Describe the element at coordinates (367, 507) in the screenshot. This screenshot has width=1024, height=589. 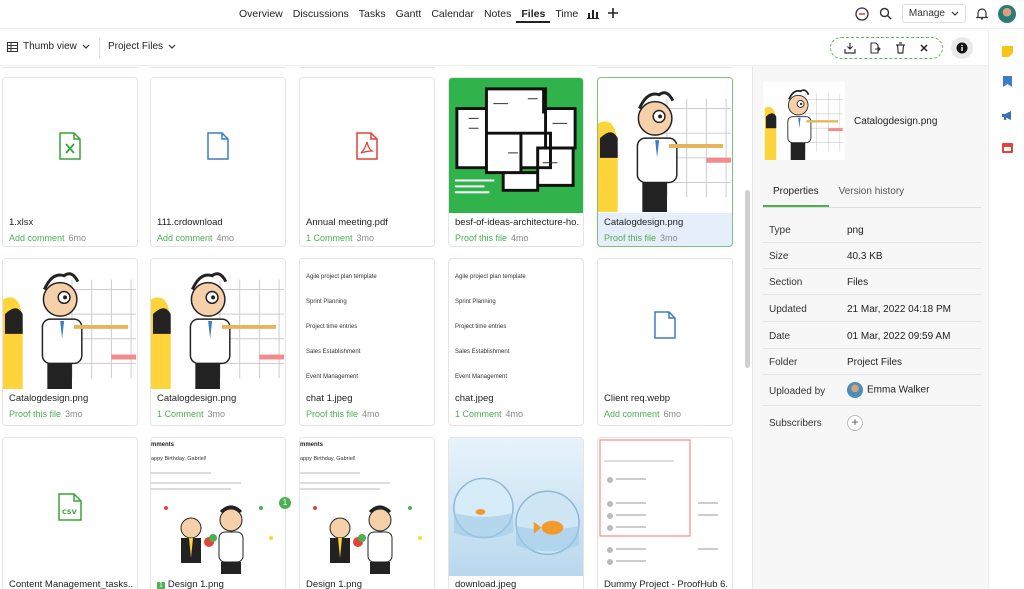
I see `birthday-thumbnail: mments appy Birthday, Gabriel!` at that location.